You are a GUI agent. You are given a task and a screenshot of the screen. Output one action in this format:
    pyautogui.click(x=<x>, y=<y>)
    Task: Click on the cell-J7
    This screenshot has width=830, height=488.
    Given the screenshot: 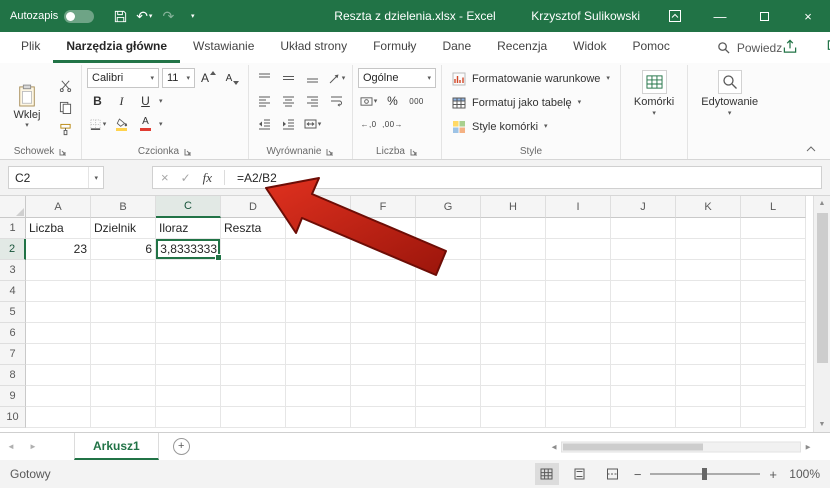 What is the action you would take?
    pyautogui.click(x=643, y=354)
    